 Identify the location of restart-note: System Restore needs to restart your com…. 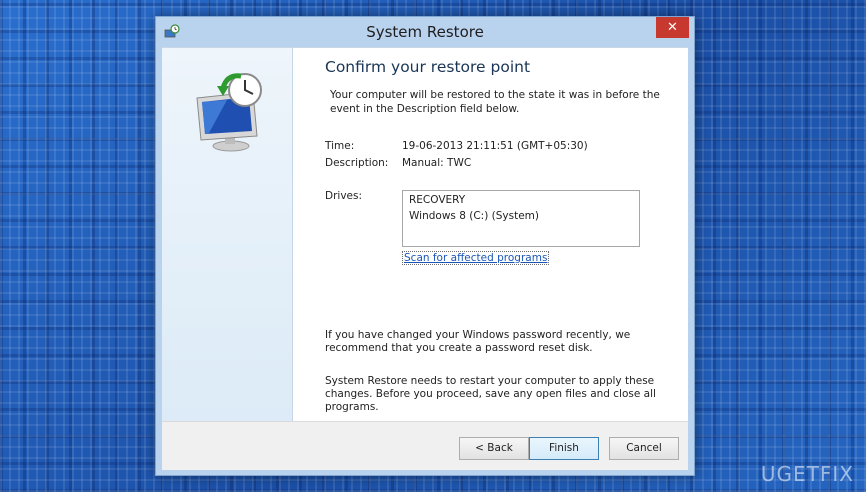
(490, 394).